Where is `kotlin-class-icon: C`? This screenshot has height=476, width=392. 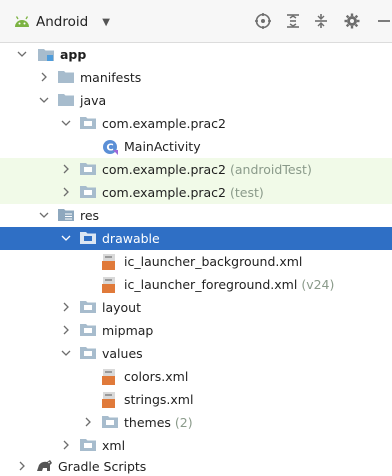 kotlin-class-icon: C is located at coordinates (110, 147).